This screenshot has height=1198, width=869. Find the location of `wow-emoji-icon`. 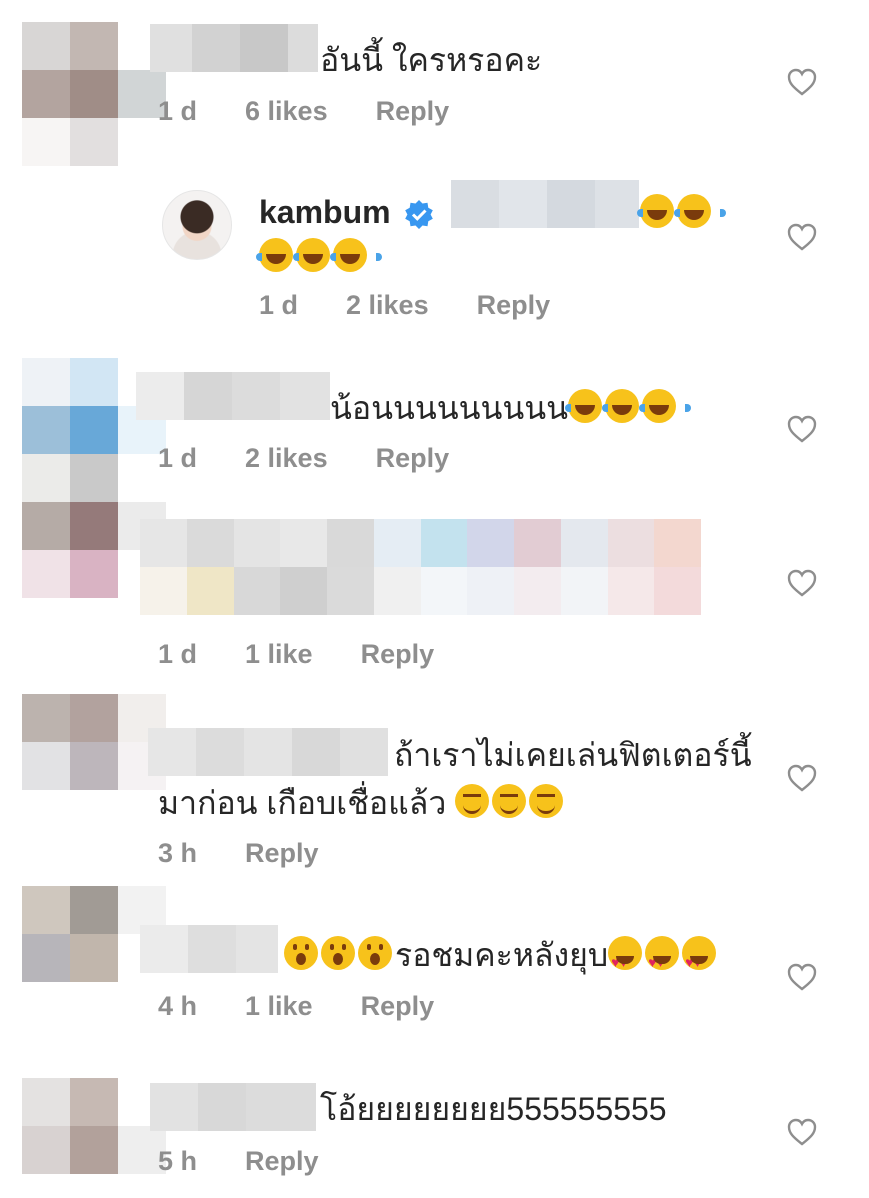

wow-emoji-icon is located at coordinates (375, 953).